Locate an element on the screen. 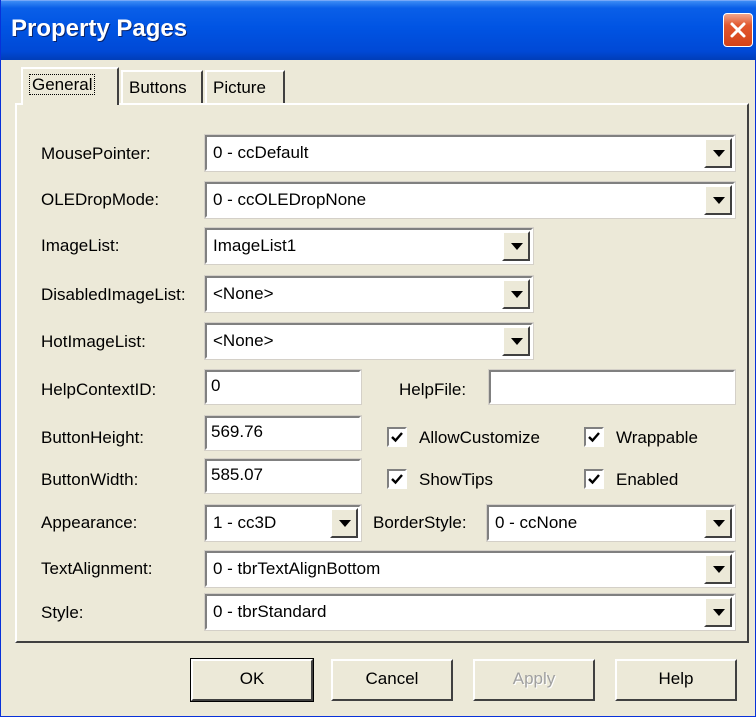  enabled-label: Enabled is located at coordinates (647, 480).